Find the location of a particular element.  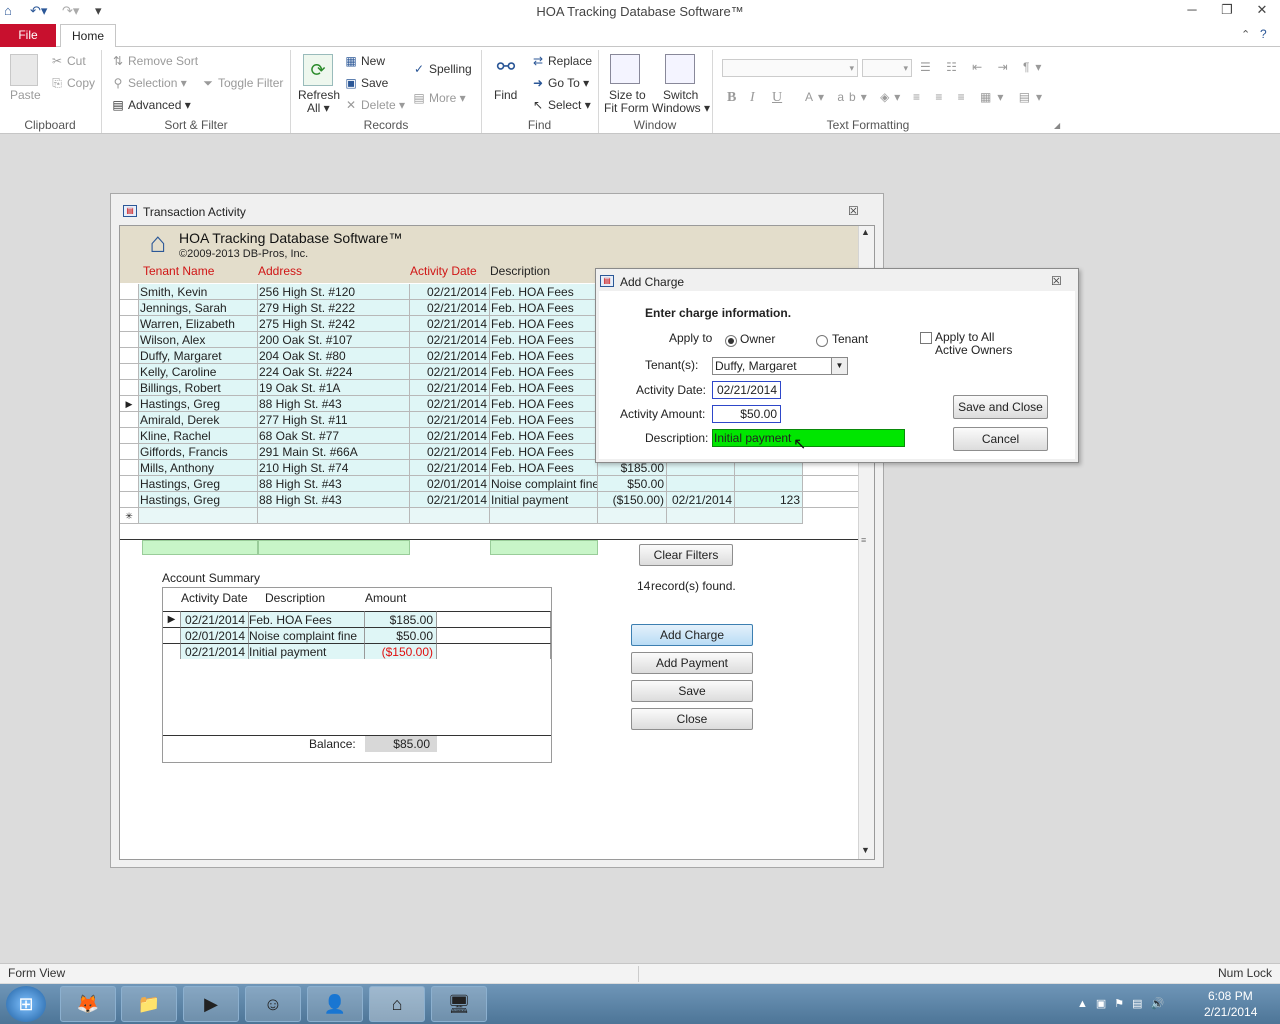

form-save-button: Save is located at coordinates (692, 691).